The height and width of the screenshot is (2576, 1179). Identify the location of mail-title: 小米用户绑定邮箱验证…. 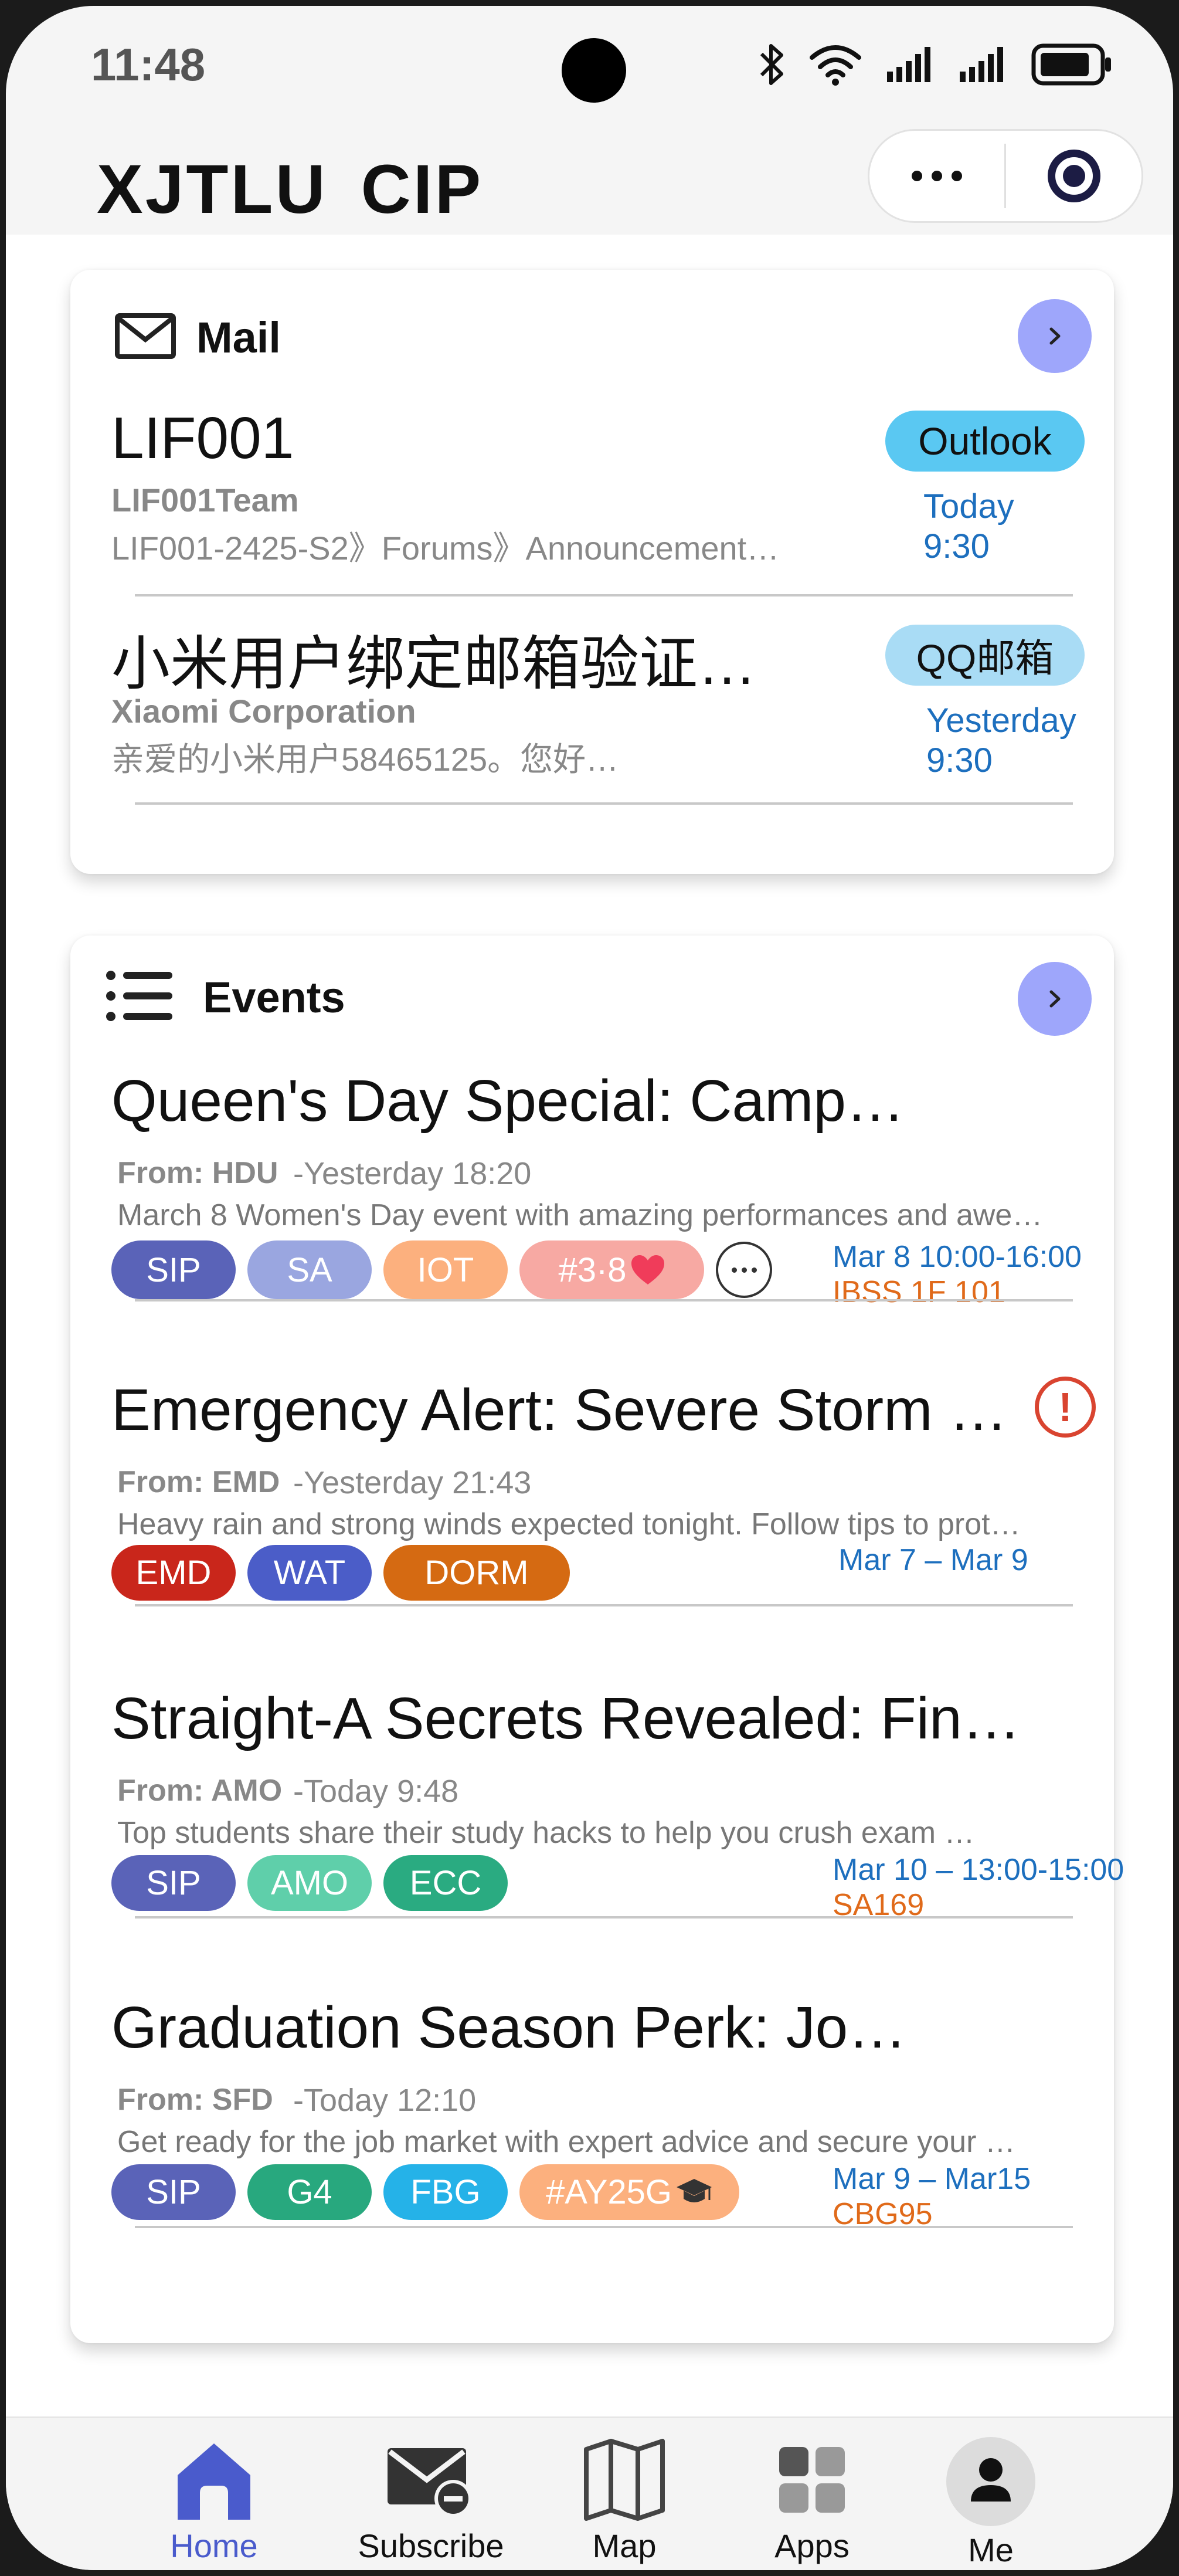
(433, 664).